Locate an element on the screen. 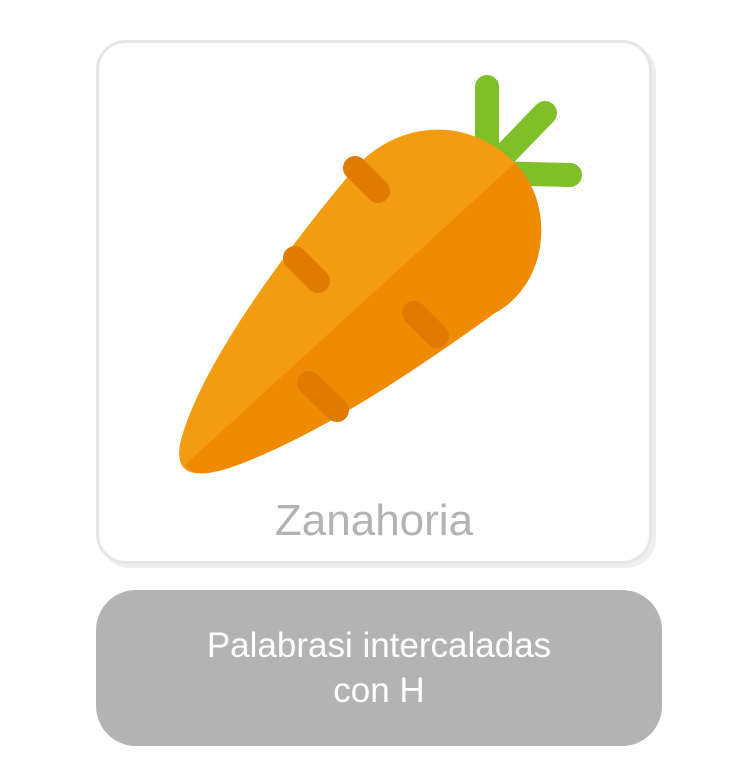 The image size is (733, 780). banner-line-2: con H is located at coordinates (379, 690).